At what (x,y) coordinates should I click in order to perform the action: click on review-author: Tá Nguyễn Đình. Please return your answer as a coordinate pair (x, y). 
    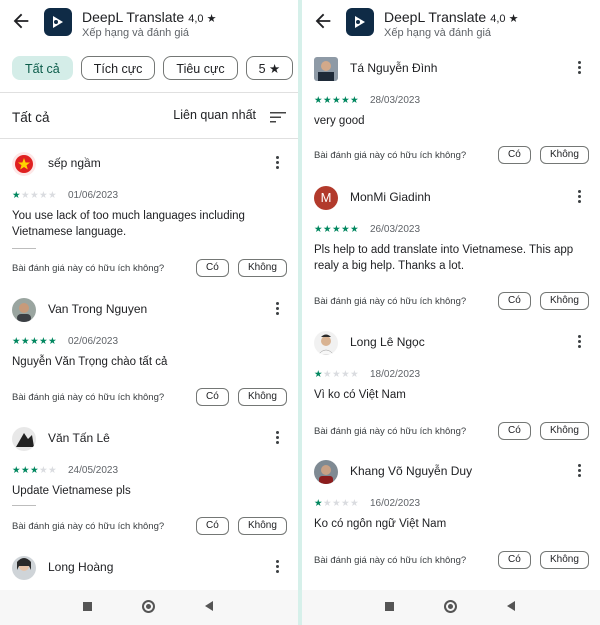
    Looking at the image, I should click on (394, 68).